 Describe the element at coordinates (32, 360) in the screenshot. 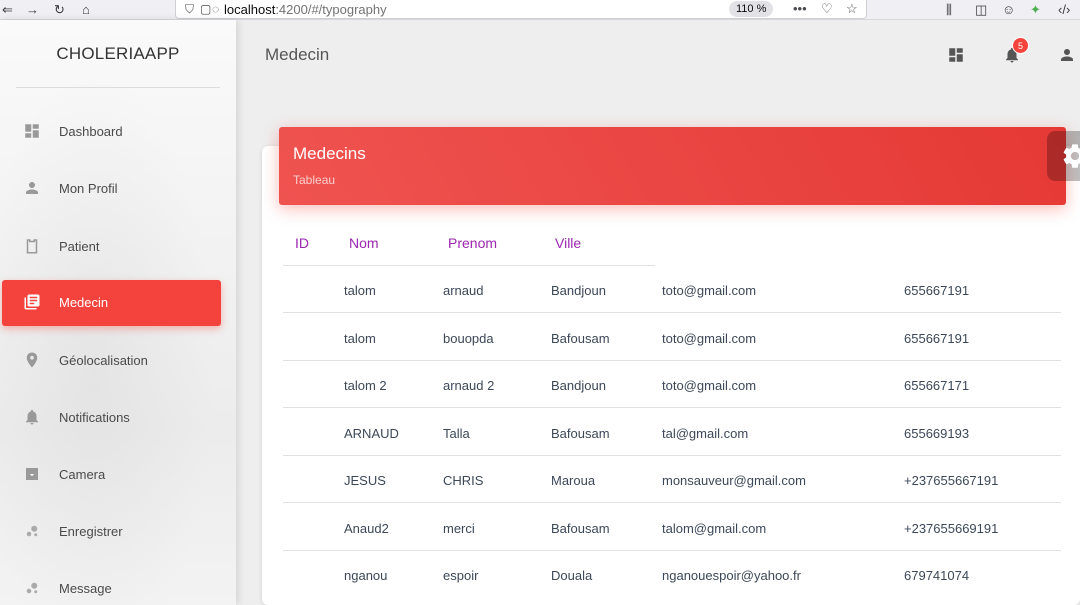

I see `location-pin-icon` at that location.